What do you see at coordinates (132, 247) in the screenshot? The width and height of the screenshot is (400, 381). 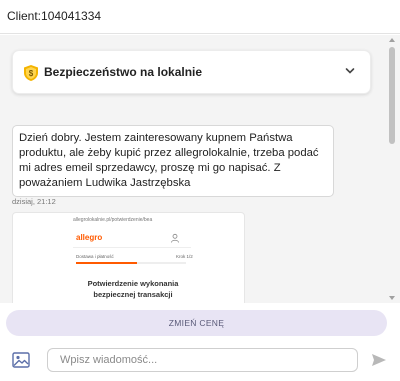 I see `divider` at bounding box center [132, 247].